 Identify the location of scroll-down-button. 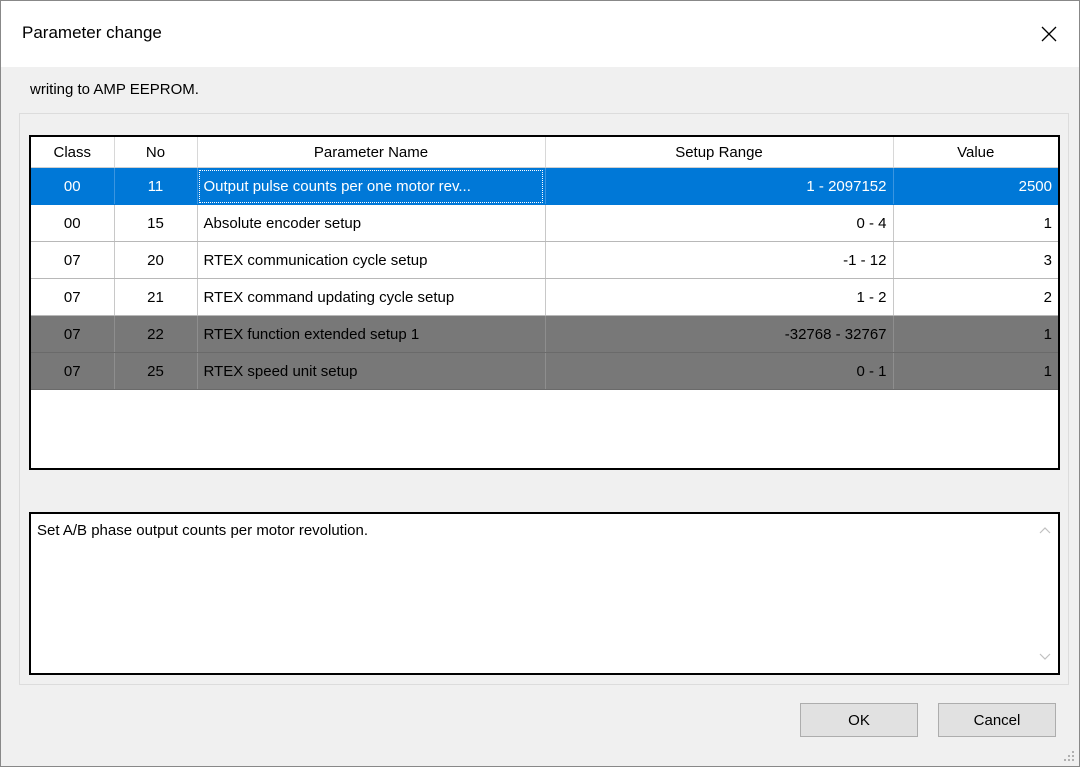
(1045, 657).